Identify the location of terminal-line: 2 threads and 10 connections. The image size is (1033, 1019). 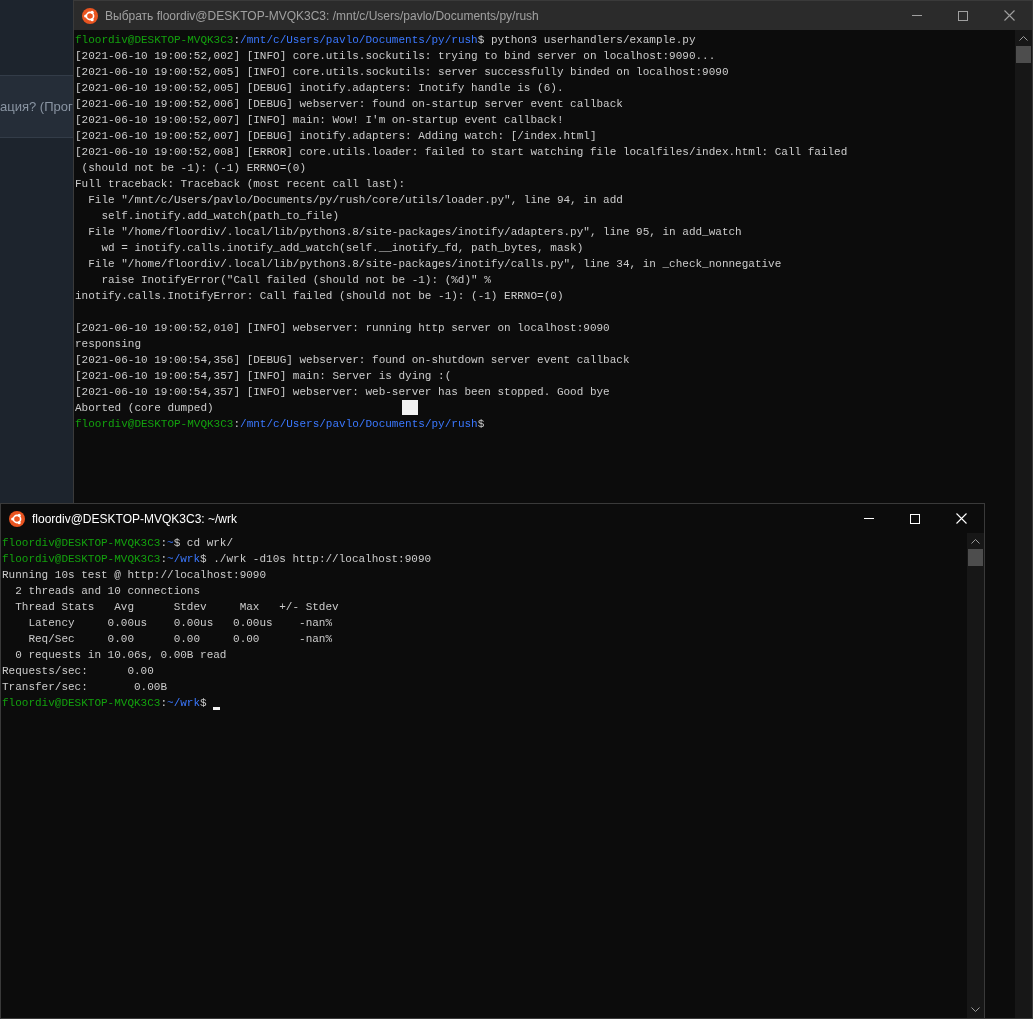
(107, 591).